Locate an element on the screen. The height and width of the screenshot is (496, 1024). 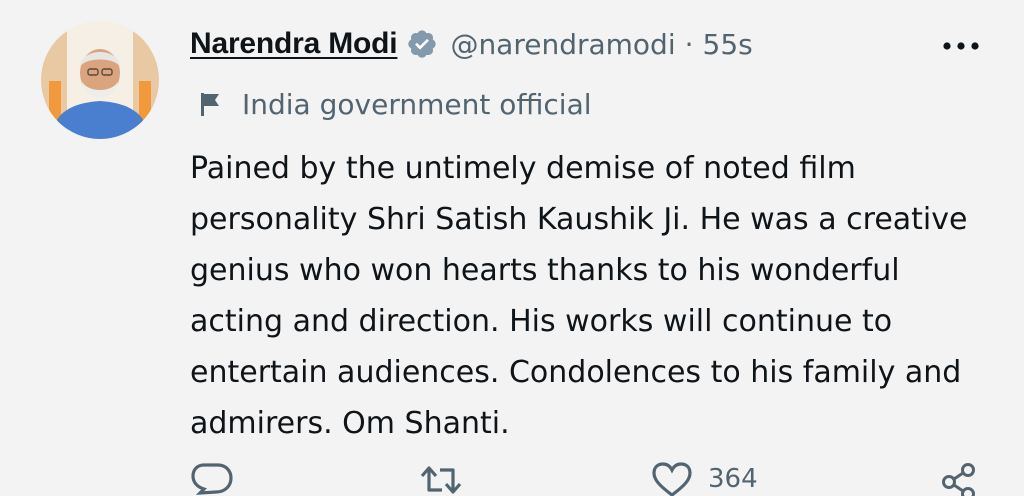
timestamp: 55s is located at coordinates (728, 44).